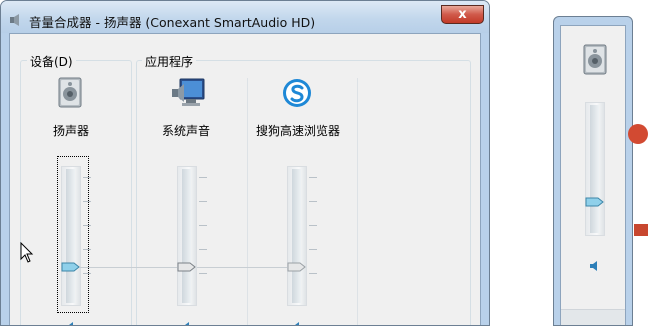 The height and width of the screenshot is (326, 648). I want to click on title-bar: 音量合成器 - 扬声器 (Conexant SmartAudio HD) x, so click(245, 17).